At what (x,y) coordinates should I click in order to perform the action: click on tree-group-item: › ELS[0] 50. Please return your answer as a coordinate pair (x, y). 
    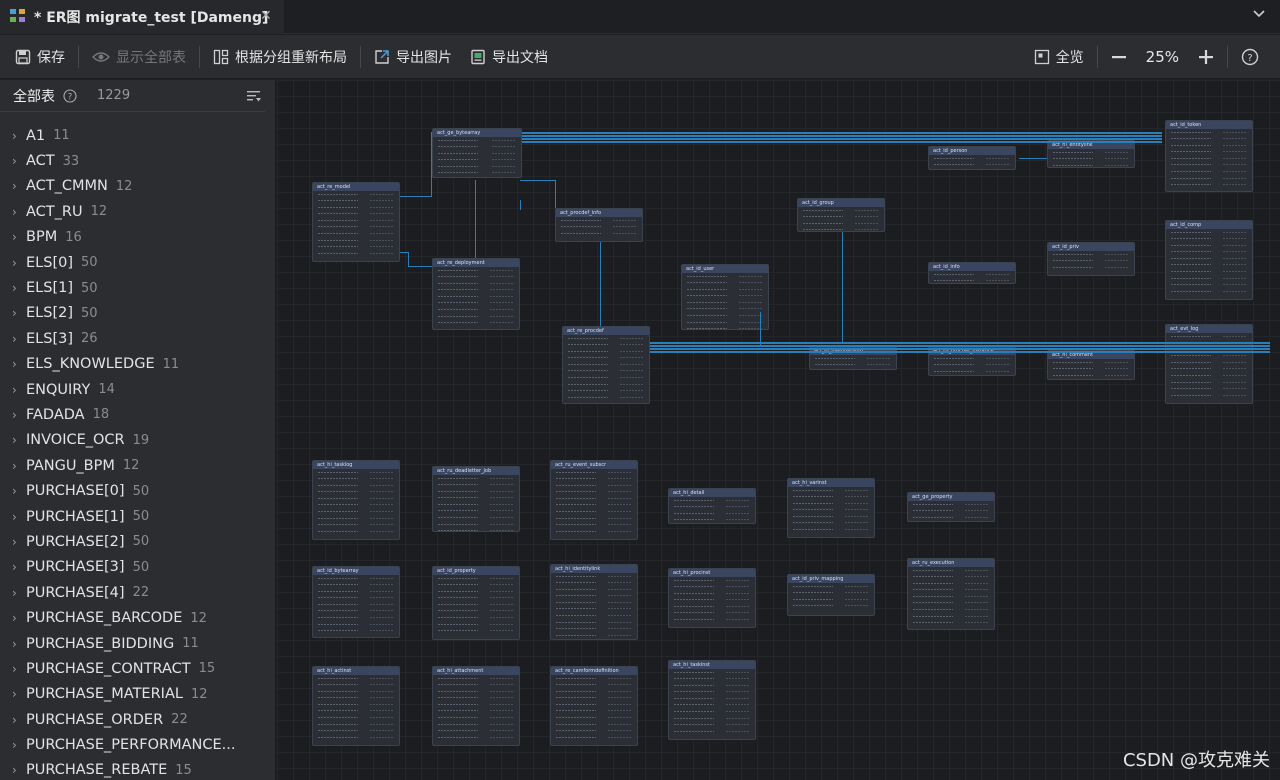
    Looking at the image, I should click on (137, 262).